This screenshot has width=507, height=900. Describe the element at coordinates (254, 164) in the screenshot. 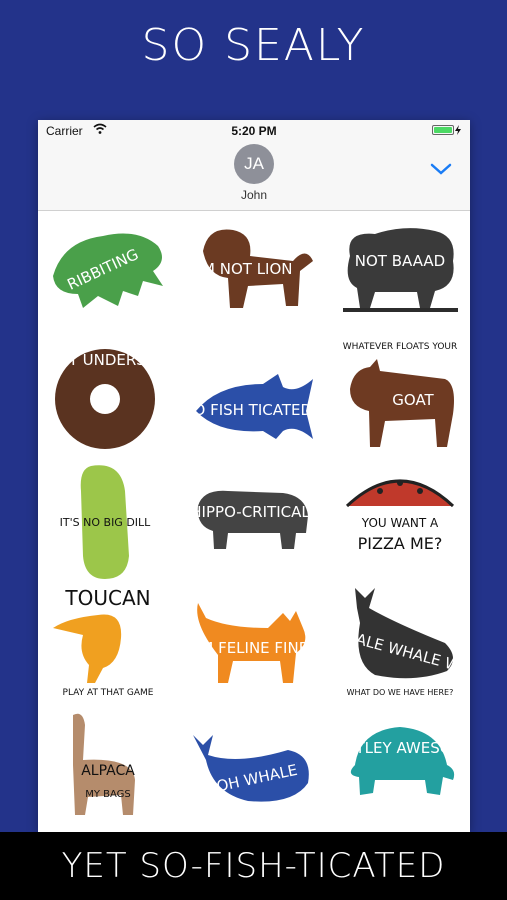

I see `contact-avatar: JA` at that location.